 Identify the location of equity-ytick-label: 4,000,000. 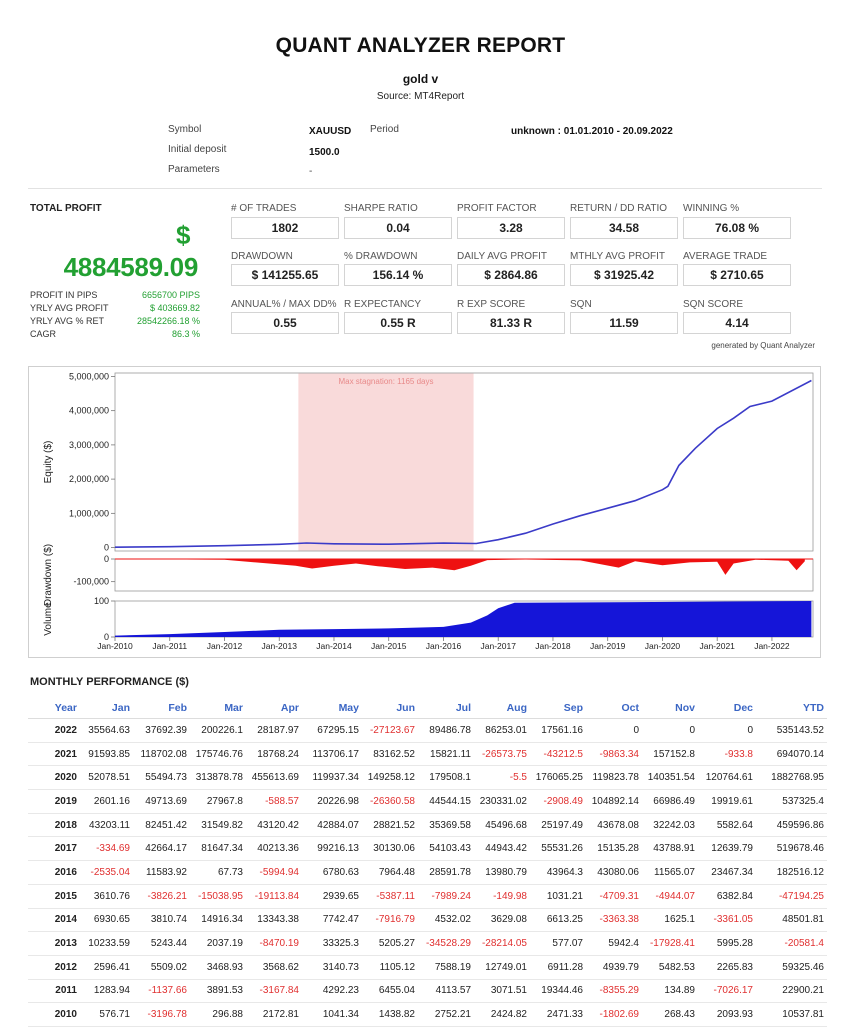
(89, 411).